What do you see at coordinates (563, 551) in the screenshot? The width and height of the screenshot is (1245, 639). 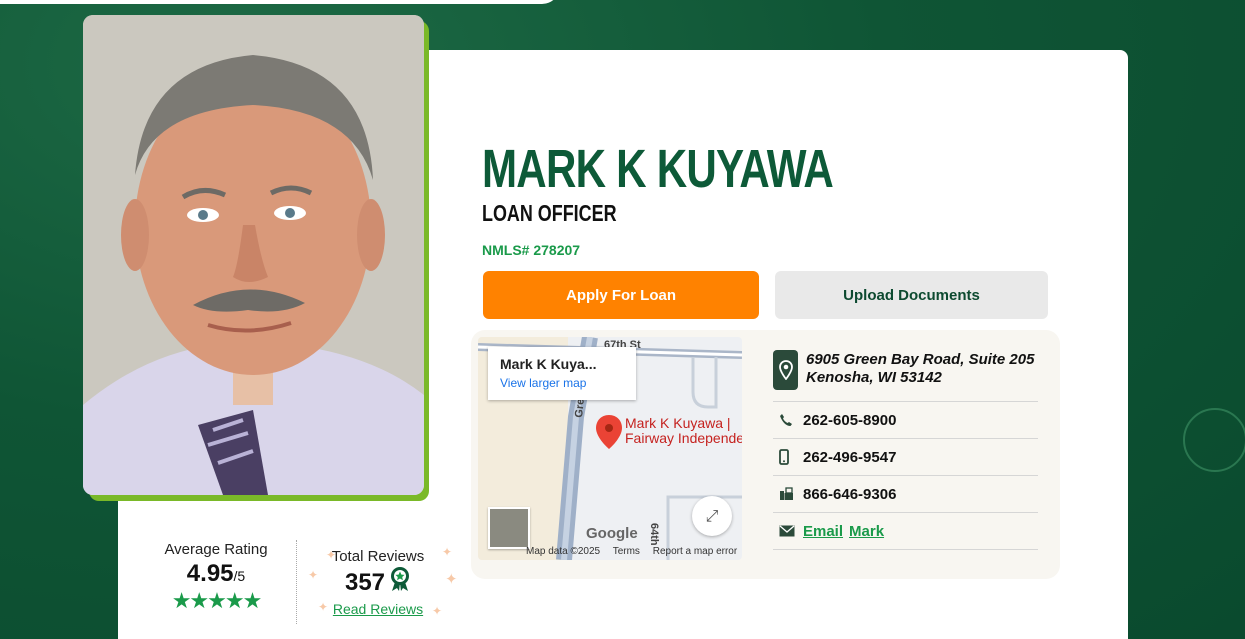 I see `map-data-attribution: Map data ©2025` at bounding box center [563, 551].